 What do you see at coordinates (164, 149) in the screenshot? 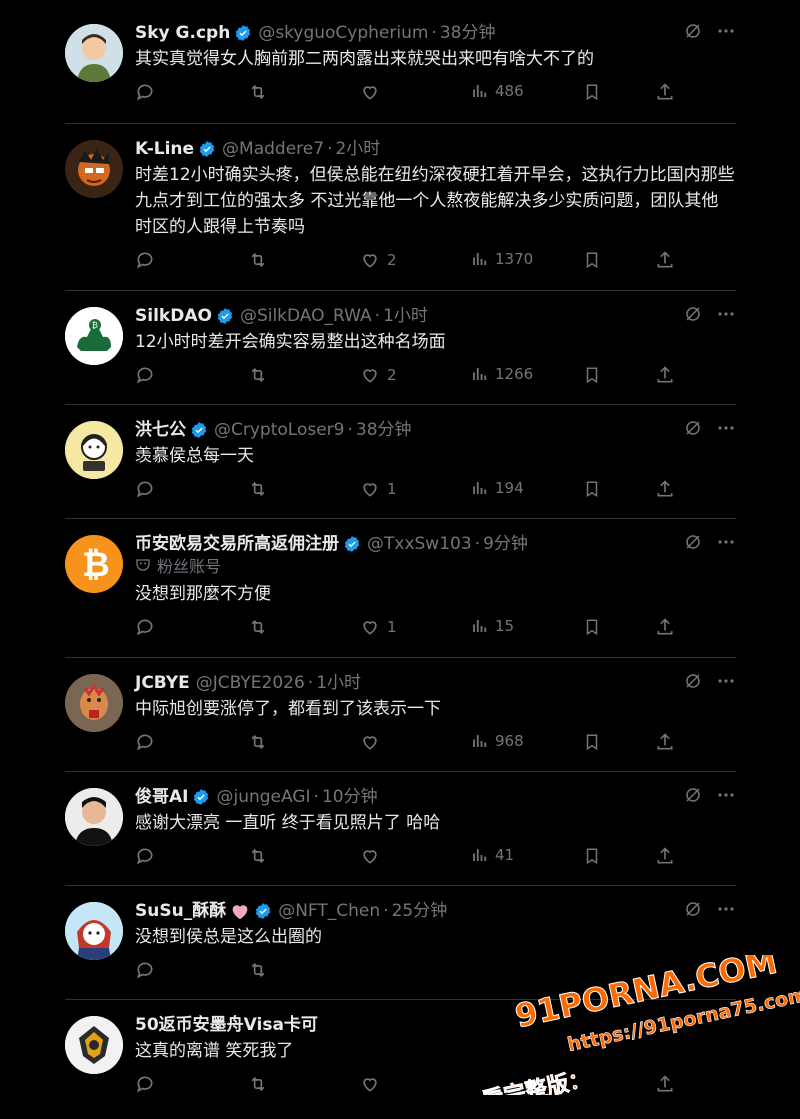
I see `author-name: K-Line` at bounding box center [164, 149].